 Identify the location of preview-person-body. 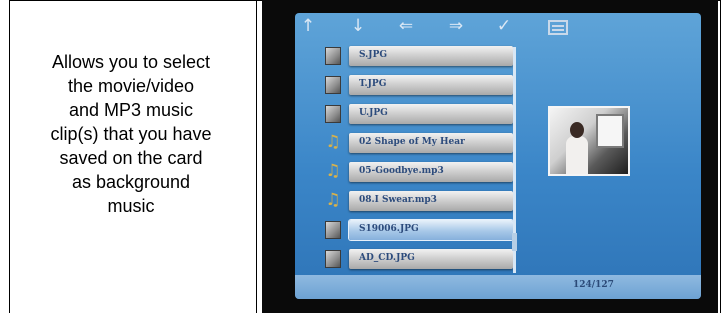
(577, 155).